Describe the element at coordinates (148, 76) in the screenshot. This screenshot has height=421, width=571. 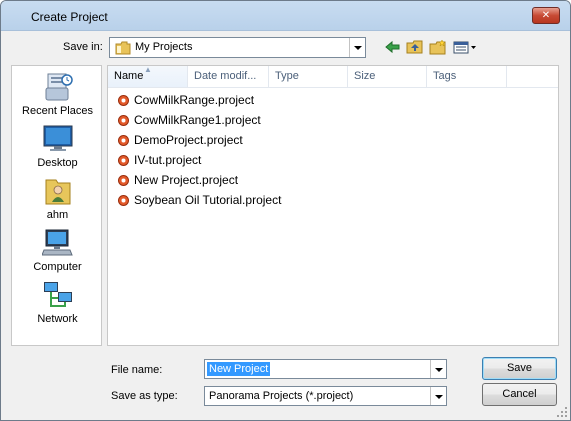
I see `column-header-name: Name ▲` at that location.